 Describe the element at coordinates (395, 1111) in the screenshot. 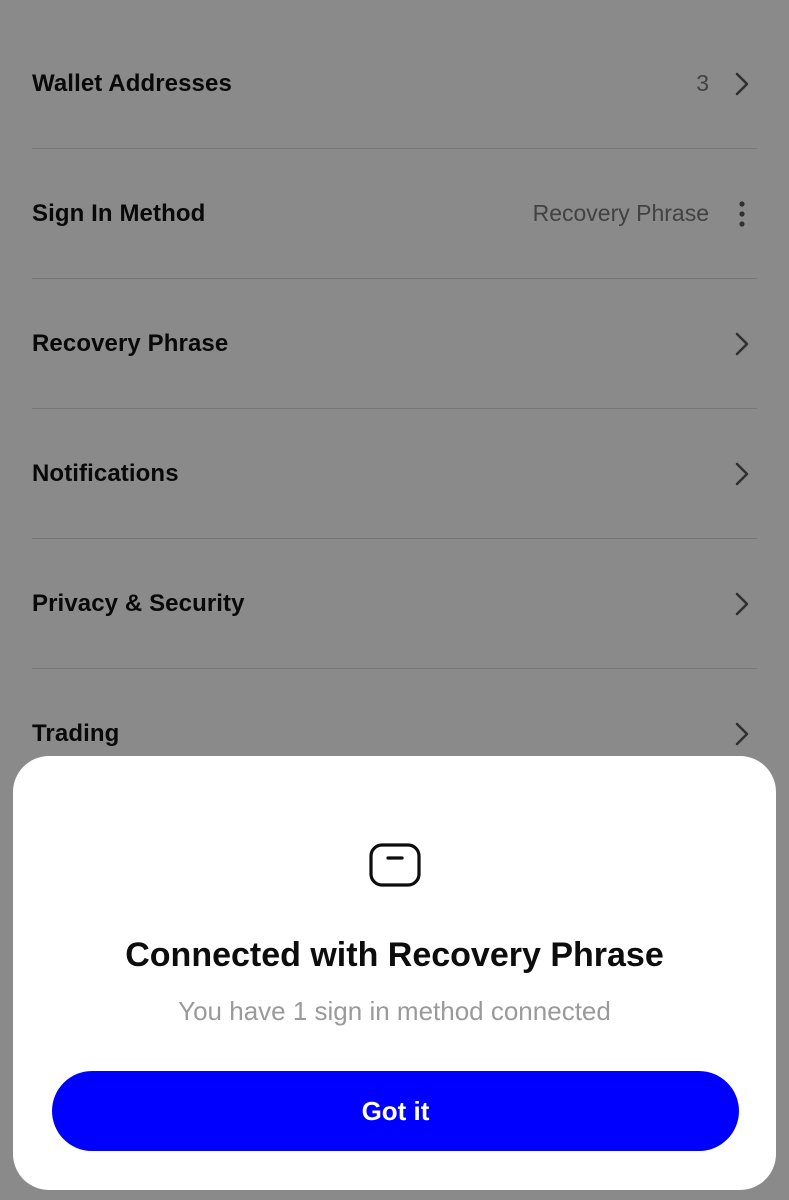

I see `got-it-button: Got it` at that location.